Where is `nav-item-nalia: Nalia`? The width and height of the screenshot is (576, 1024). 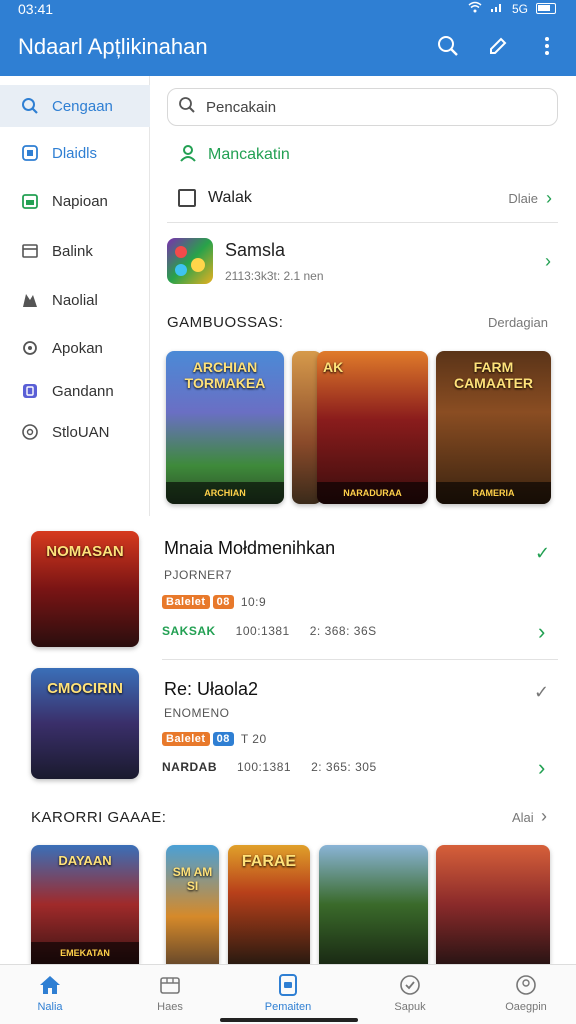
nav-item-nalia: Nalia is located at coordinates (50, 993).